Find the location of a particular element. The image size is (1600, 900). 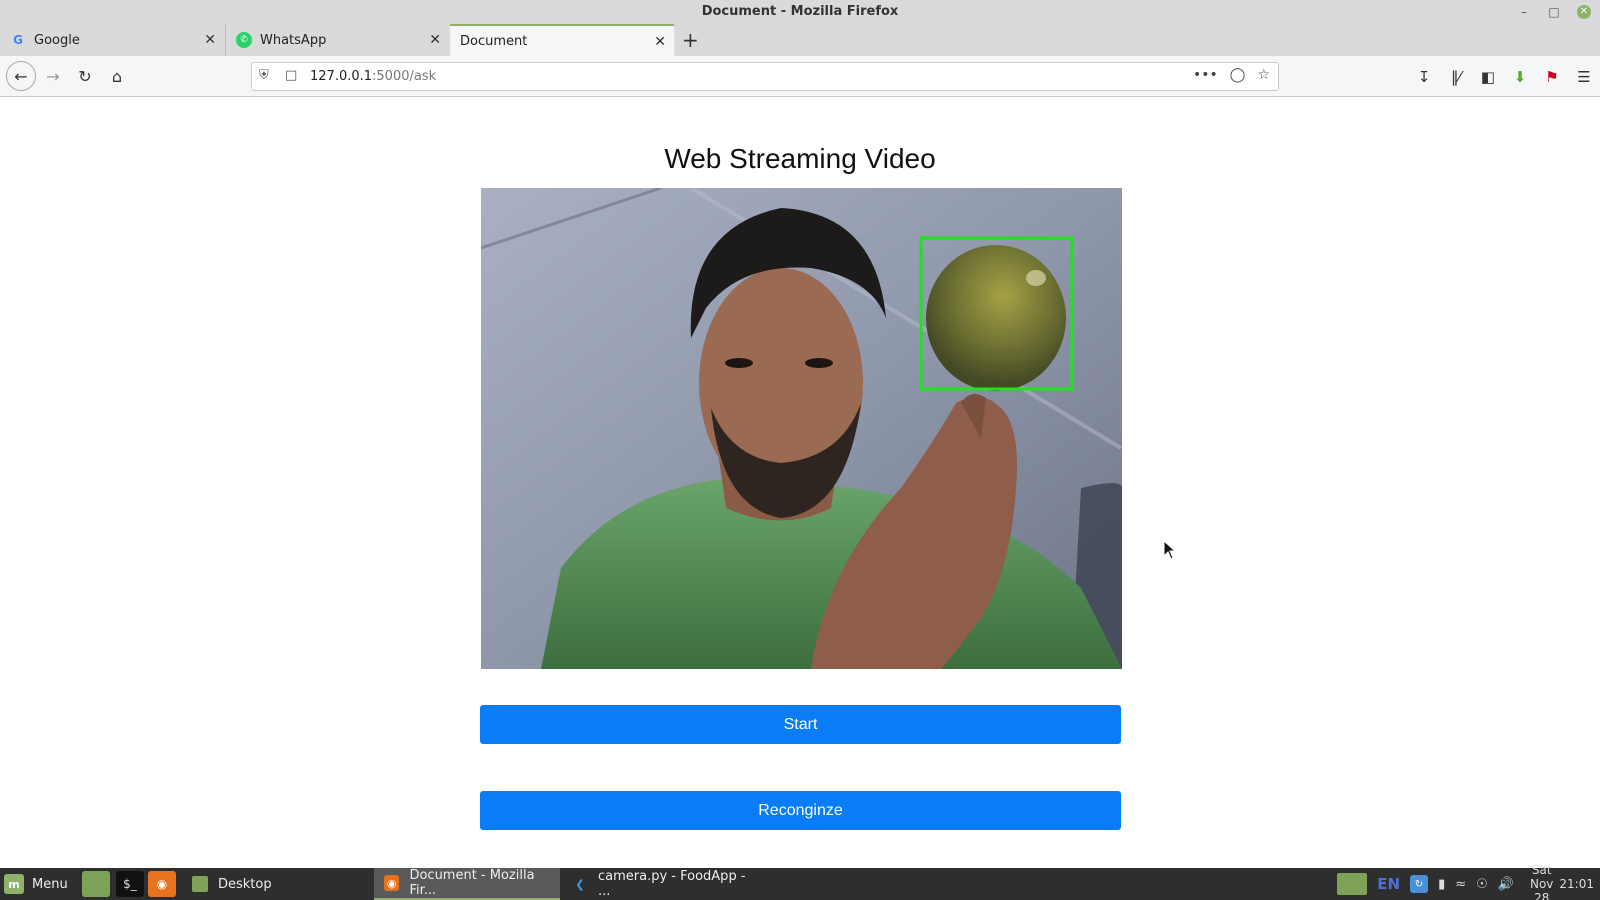

menu-label: Menu is located at coordinates (50, 884).